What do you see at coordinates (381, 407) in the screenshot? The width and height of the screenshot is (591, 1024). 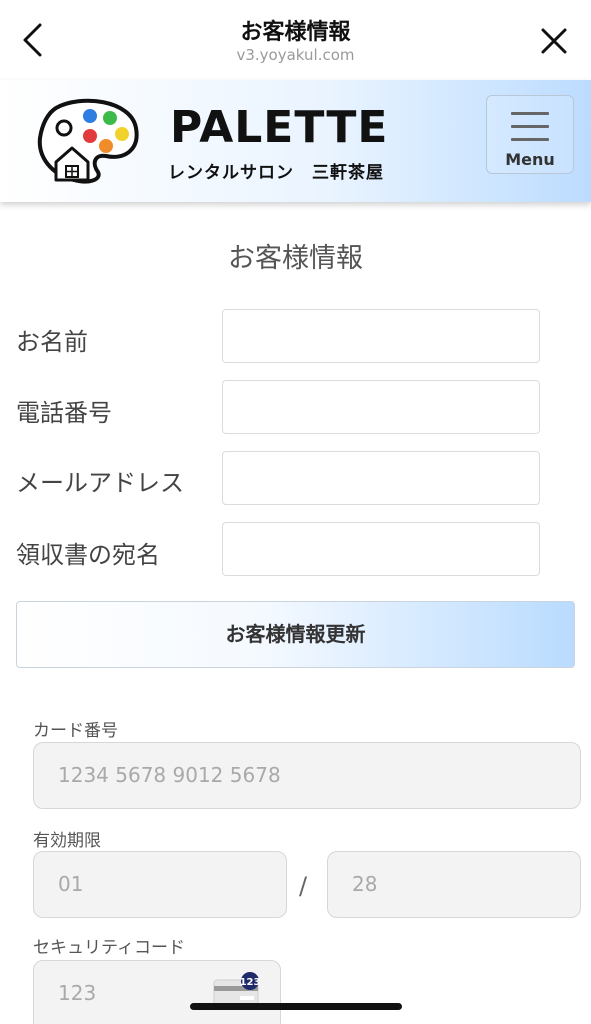 I see `phone-input` at bounding box center [381, 407].